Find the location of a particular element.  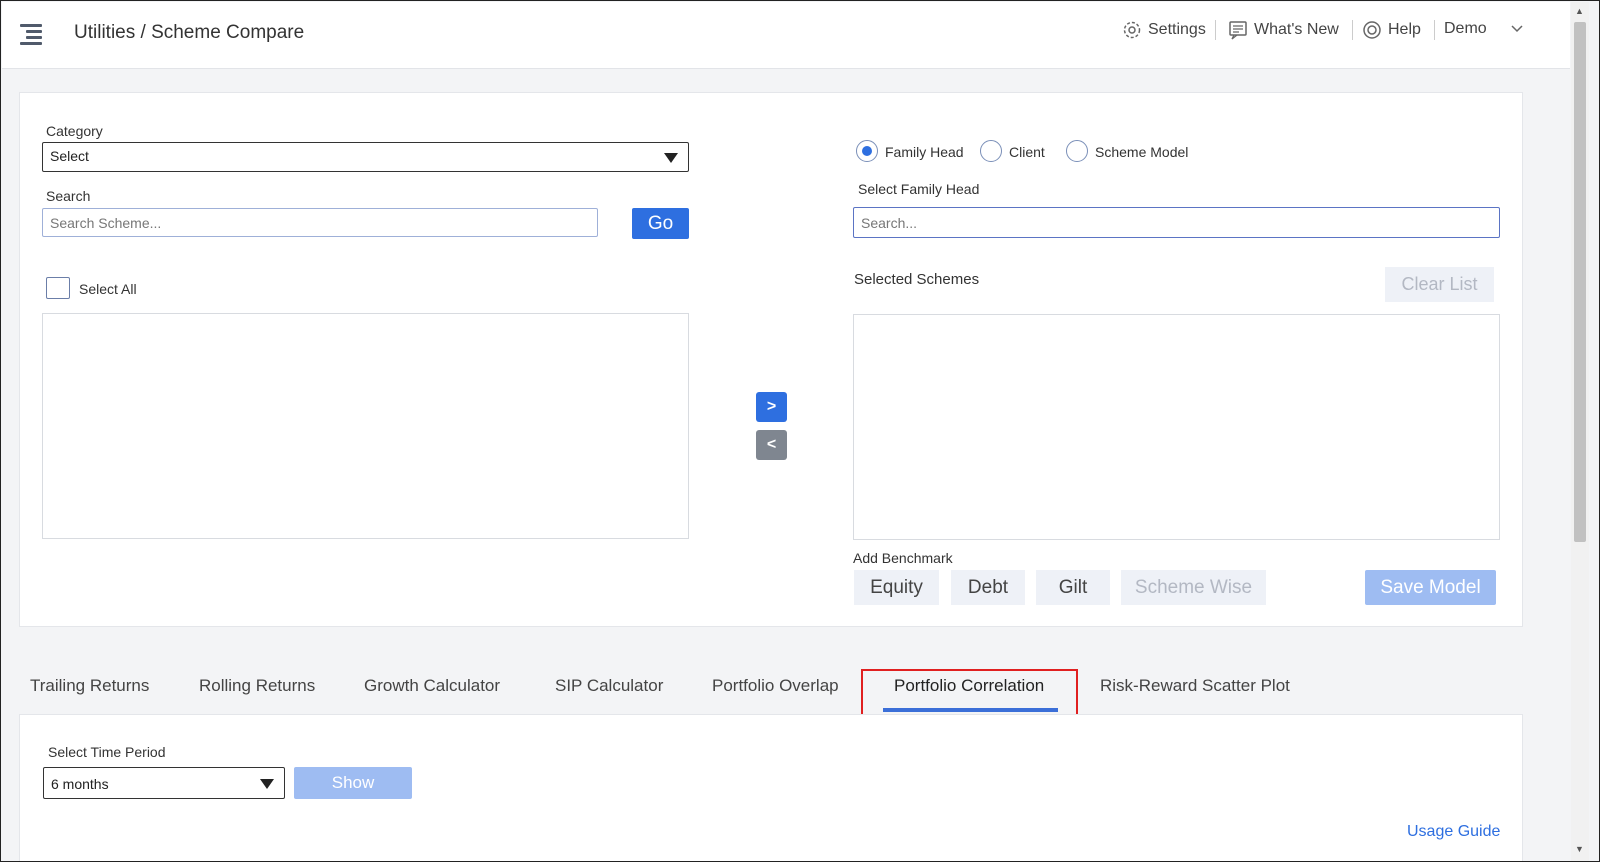

scroll-down-icon: ▼ is located at coordinates (1579, 849).